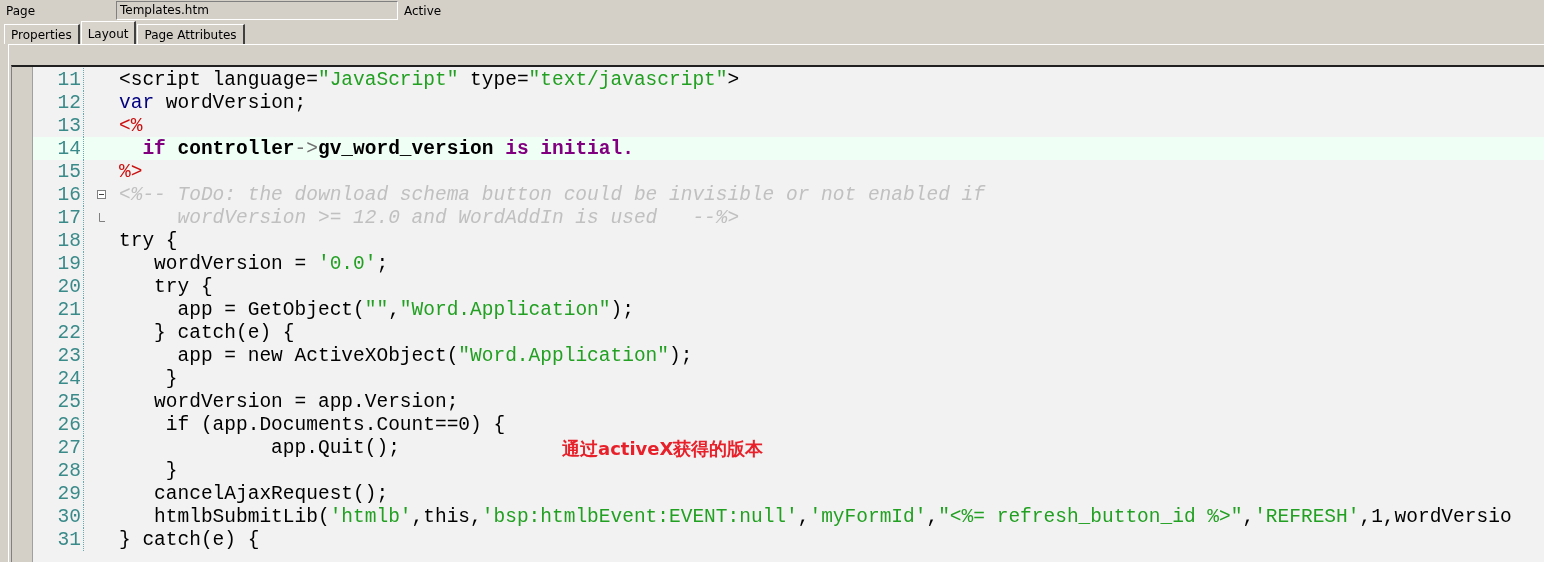  I want to click on page-name-field: Templates.htm, so click(257, 10).